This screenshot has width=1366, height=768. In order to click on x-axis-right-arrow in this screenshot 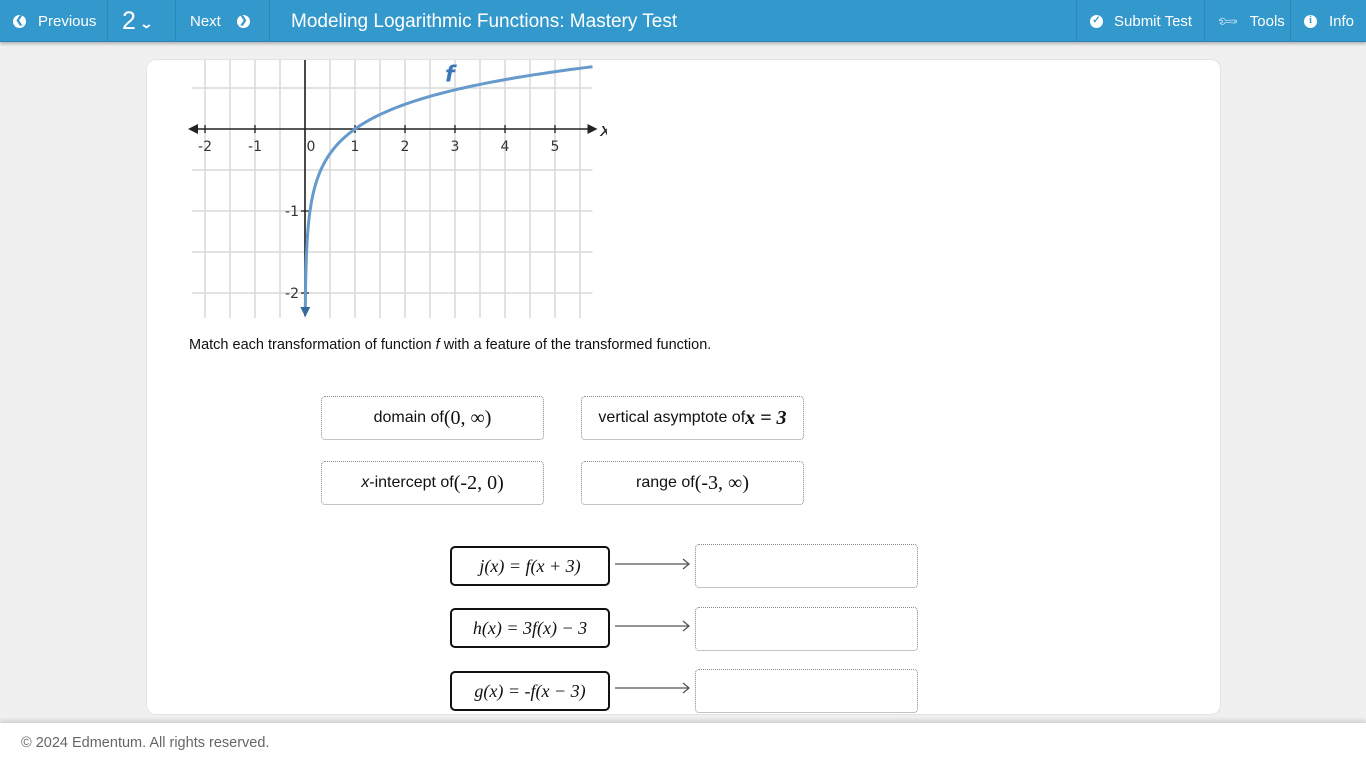, I will do `click(592, 129)`.